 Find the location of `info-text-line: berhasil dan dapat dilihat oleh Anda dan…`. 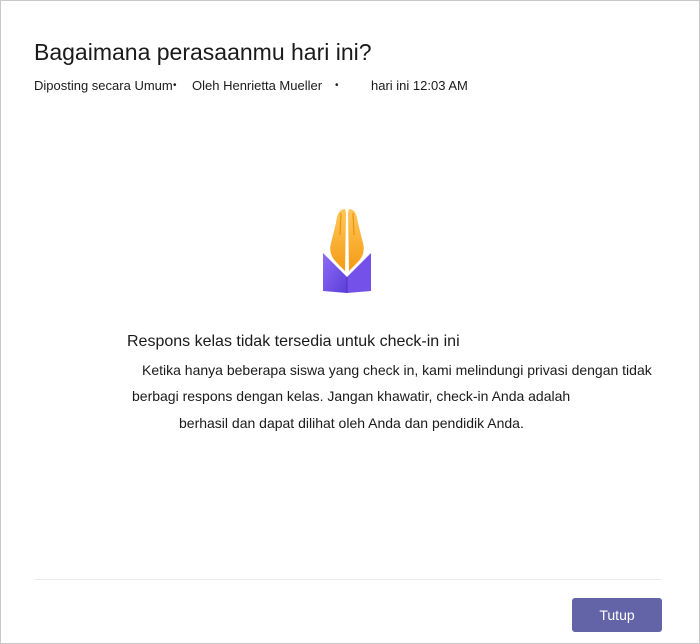

info-text-line: berhasil dan dapat dilihat oleh Anda dan… is located at coordinates (351, 423).